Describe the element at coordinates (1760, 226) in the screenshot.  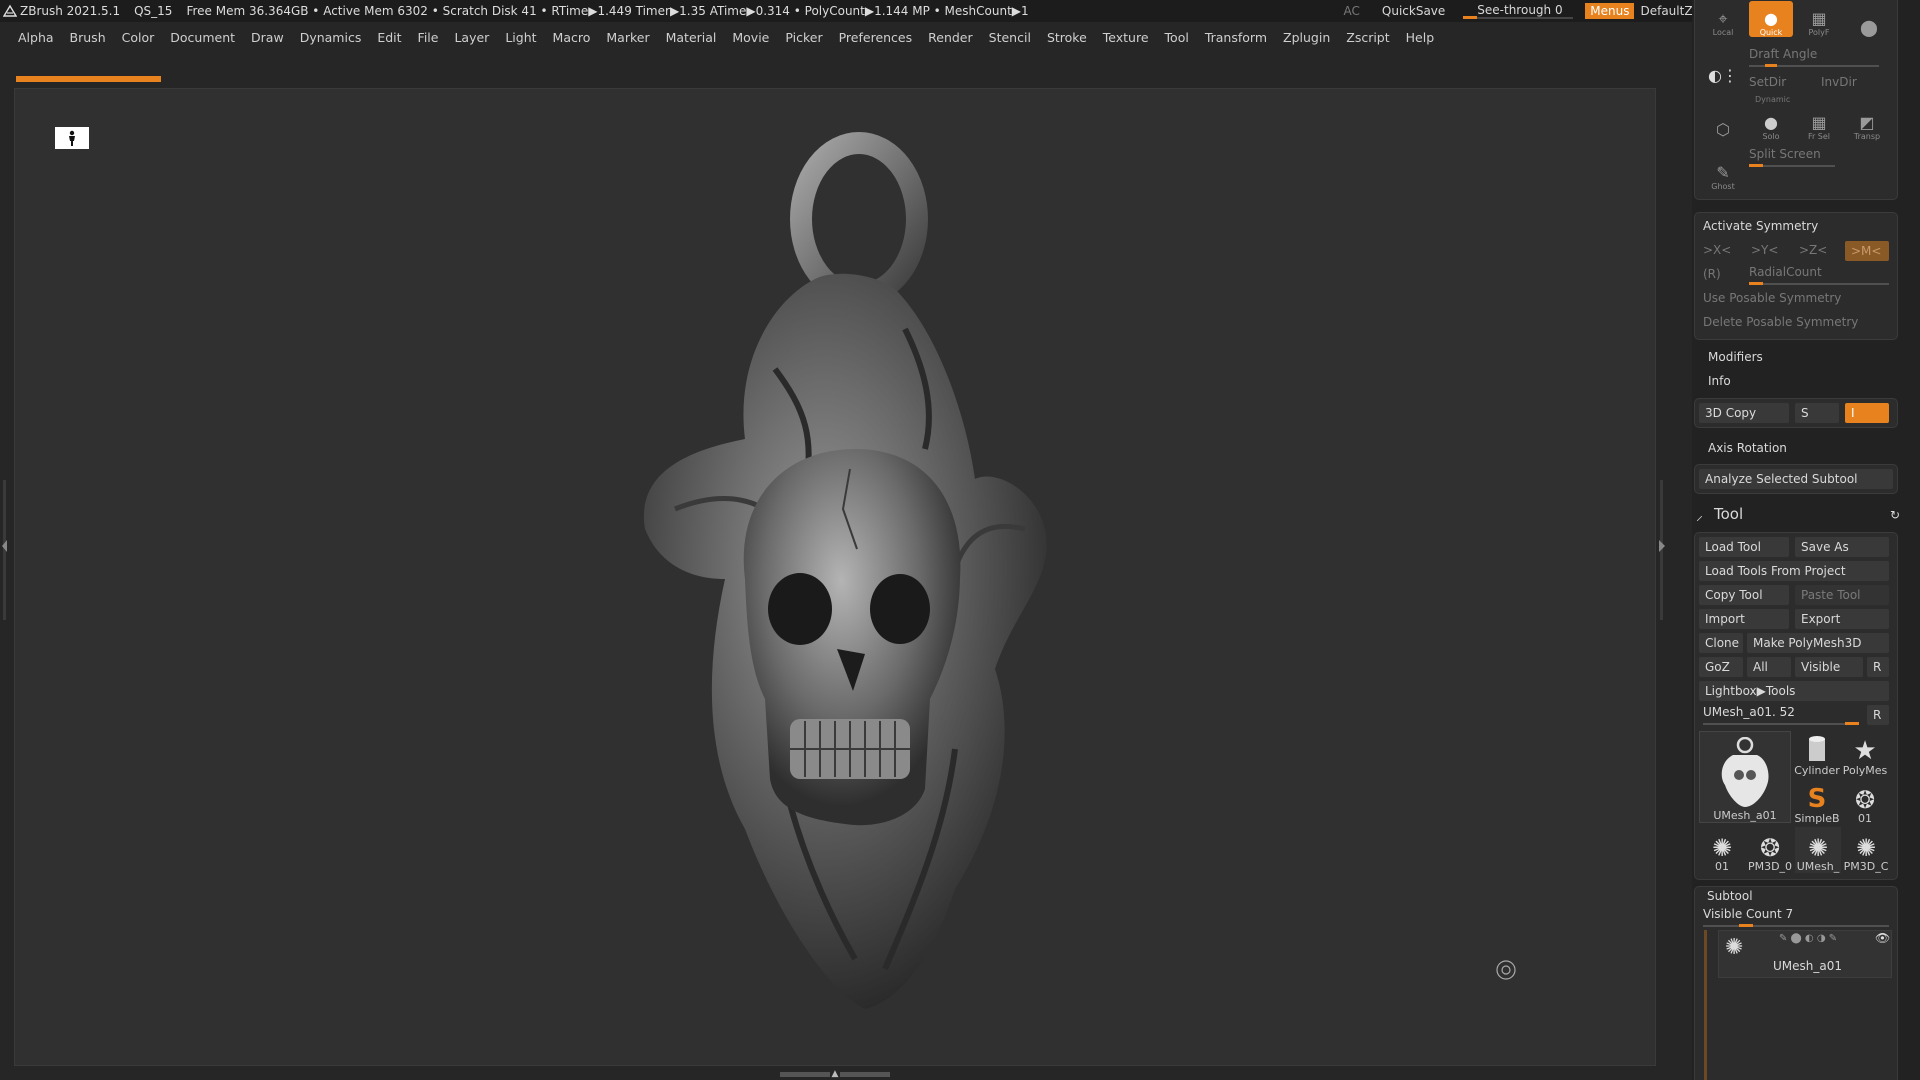
I see `activate-symmetry-button: Activate Symmetry` at that location.